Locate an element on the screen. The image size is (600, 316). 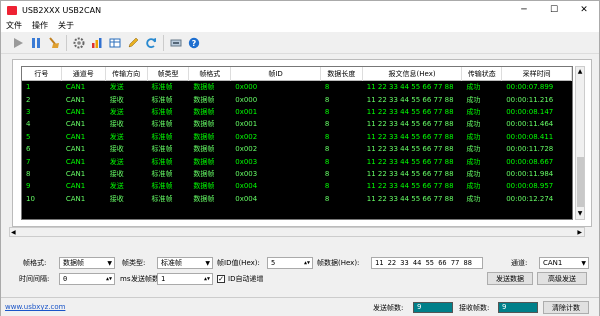
menu-file: 文件 is located at coordinates (14, 25).